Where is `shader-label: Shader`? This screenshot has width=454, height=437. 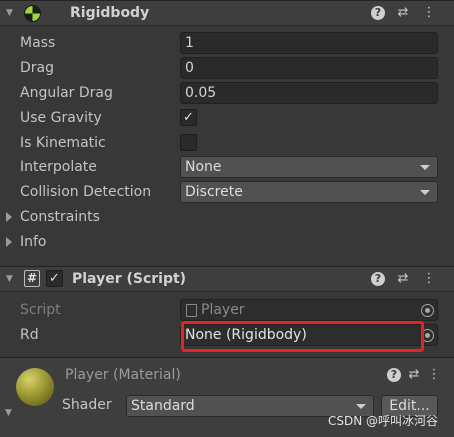 shader-label: Shader is located at coordinates (87, 405).